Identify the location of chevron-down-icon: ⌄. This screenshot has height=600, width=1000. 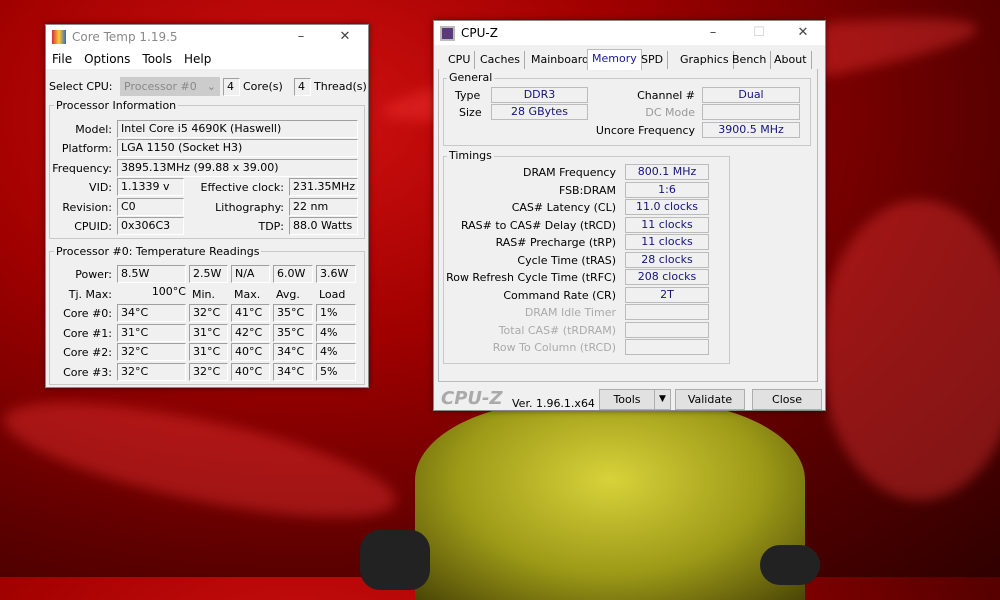
(211, 86).